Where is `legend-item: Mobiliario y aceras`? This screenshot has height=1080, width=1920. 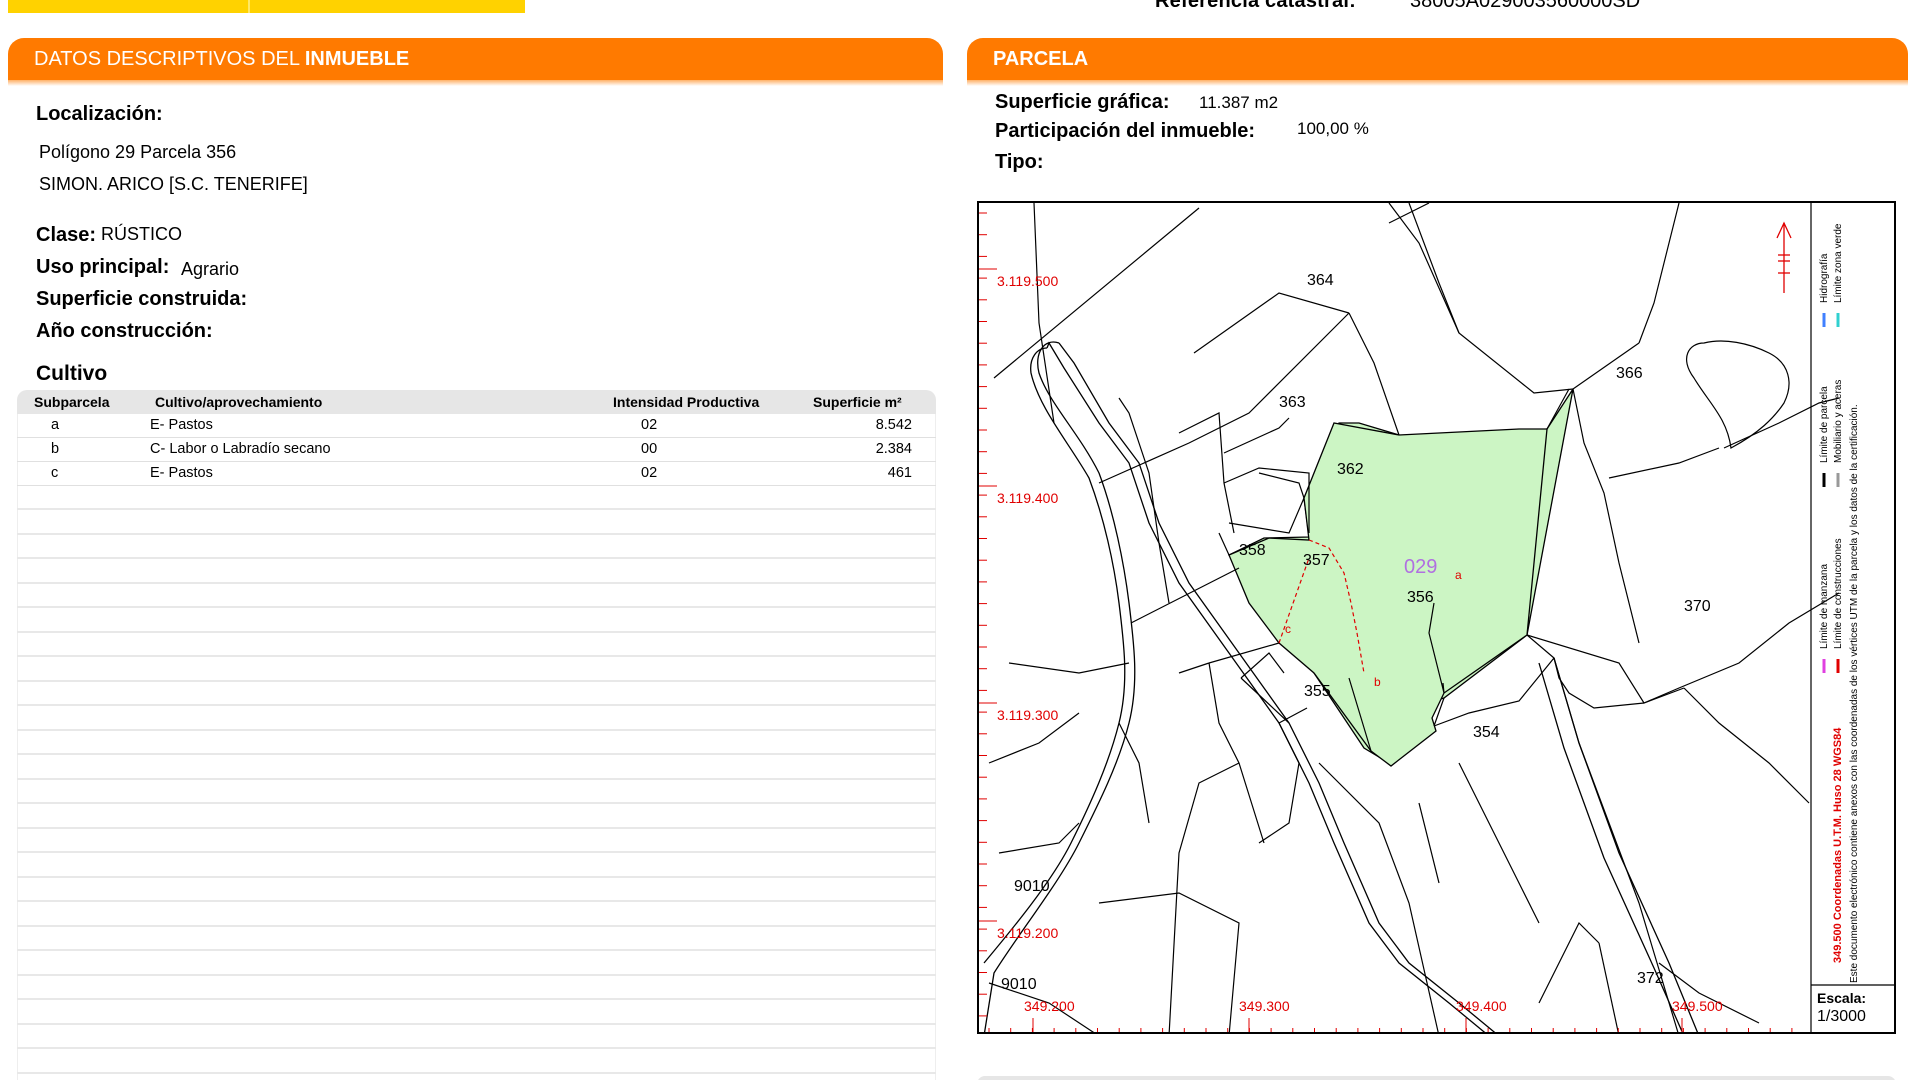
legend-item: Mobiliario y aceras is located at coordinates (1838, 421).